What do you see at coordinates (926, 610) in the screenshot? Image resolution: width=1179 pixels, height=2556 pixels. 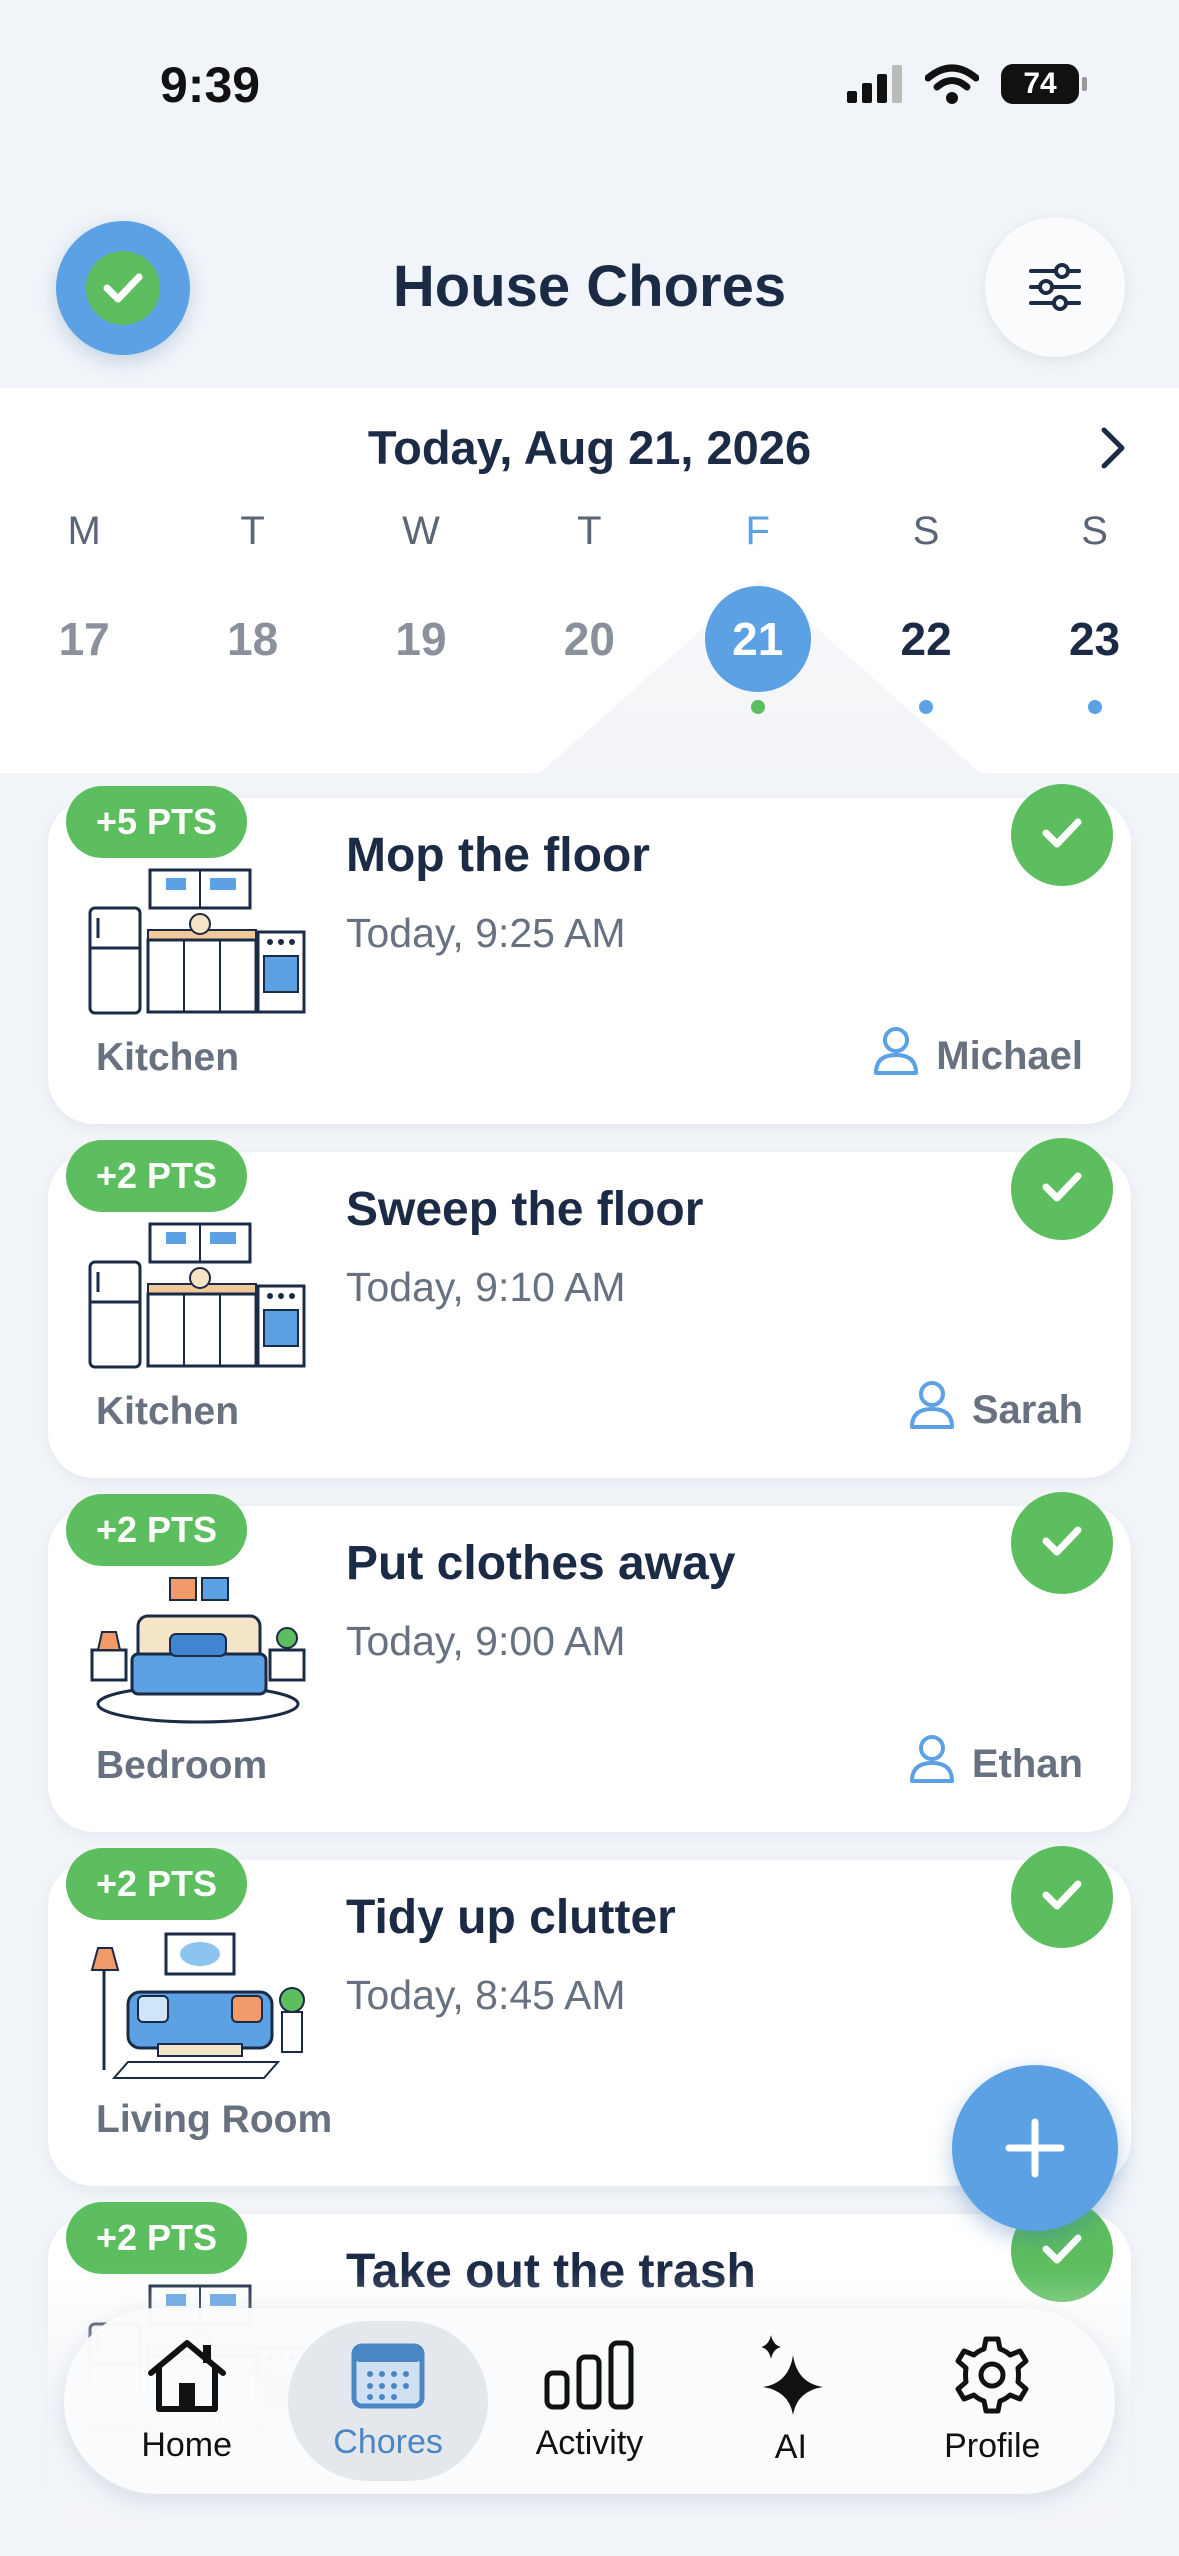 I see `calendar-day: S 22` at bounding box center [926, 610].